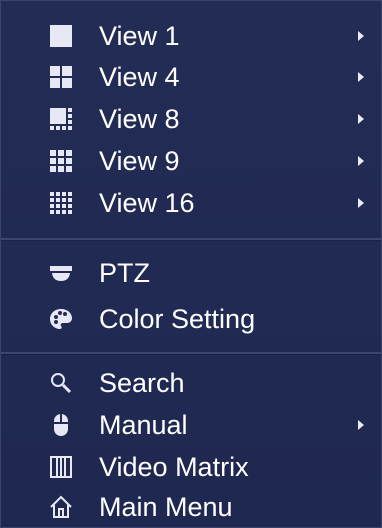 This screenshot has height=528, width=382. What do you see at coordinates (61, 383) in the screenshot?
I see `search-icon` at bounding box center [61, 383].